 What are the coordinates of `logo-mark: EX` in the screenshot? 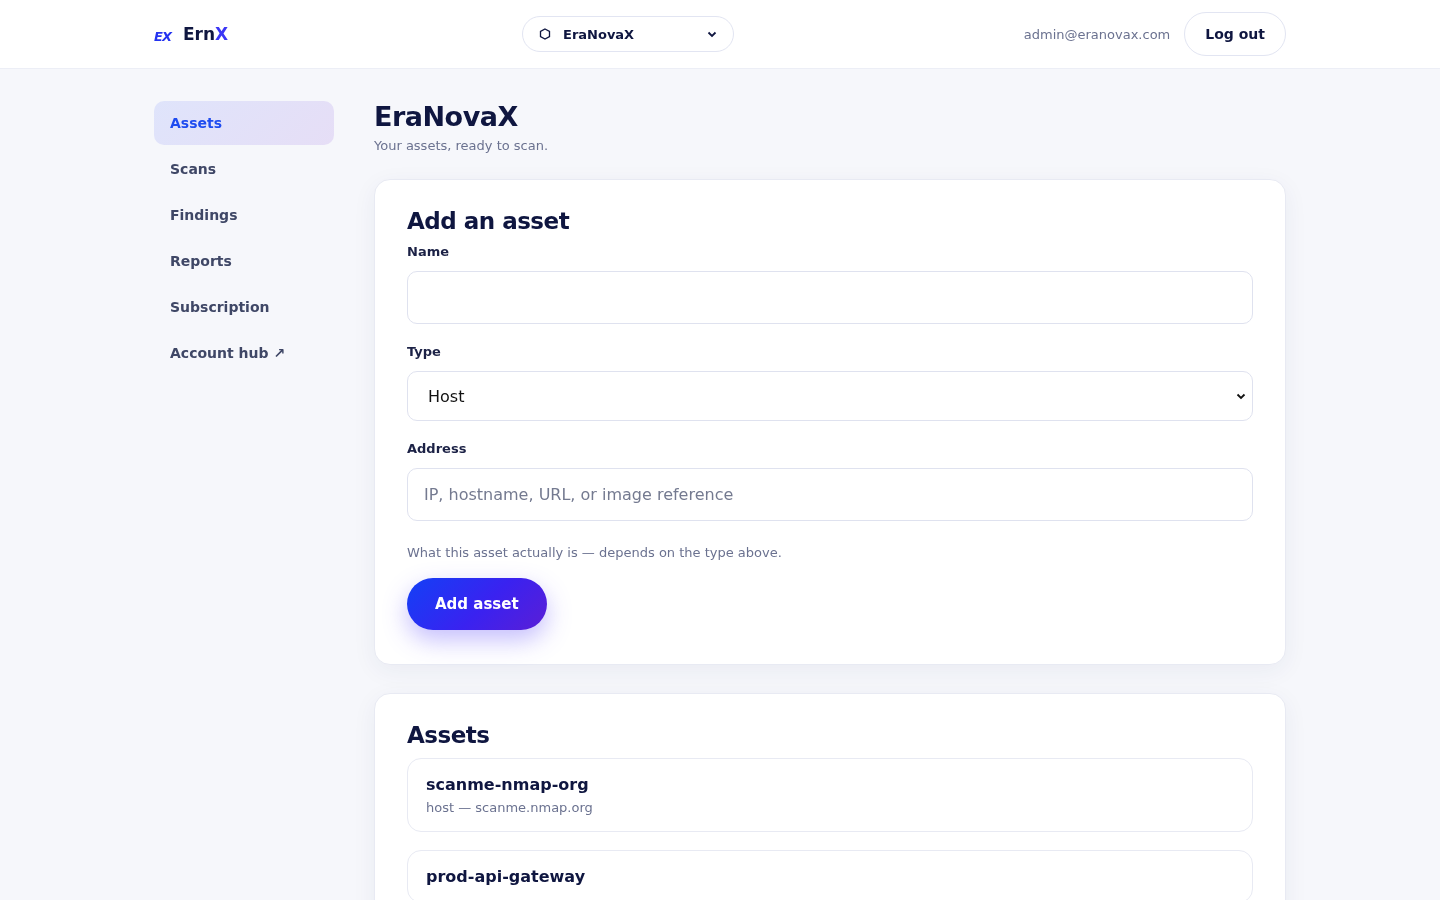 It's located at (162, 35).